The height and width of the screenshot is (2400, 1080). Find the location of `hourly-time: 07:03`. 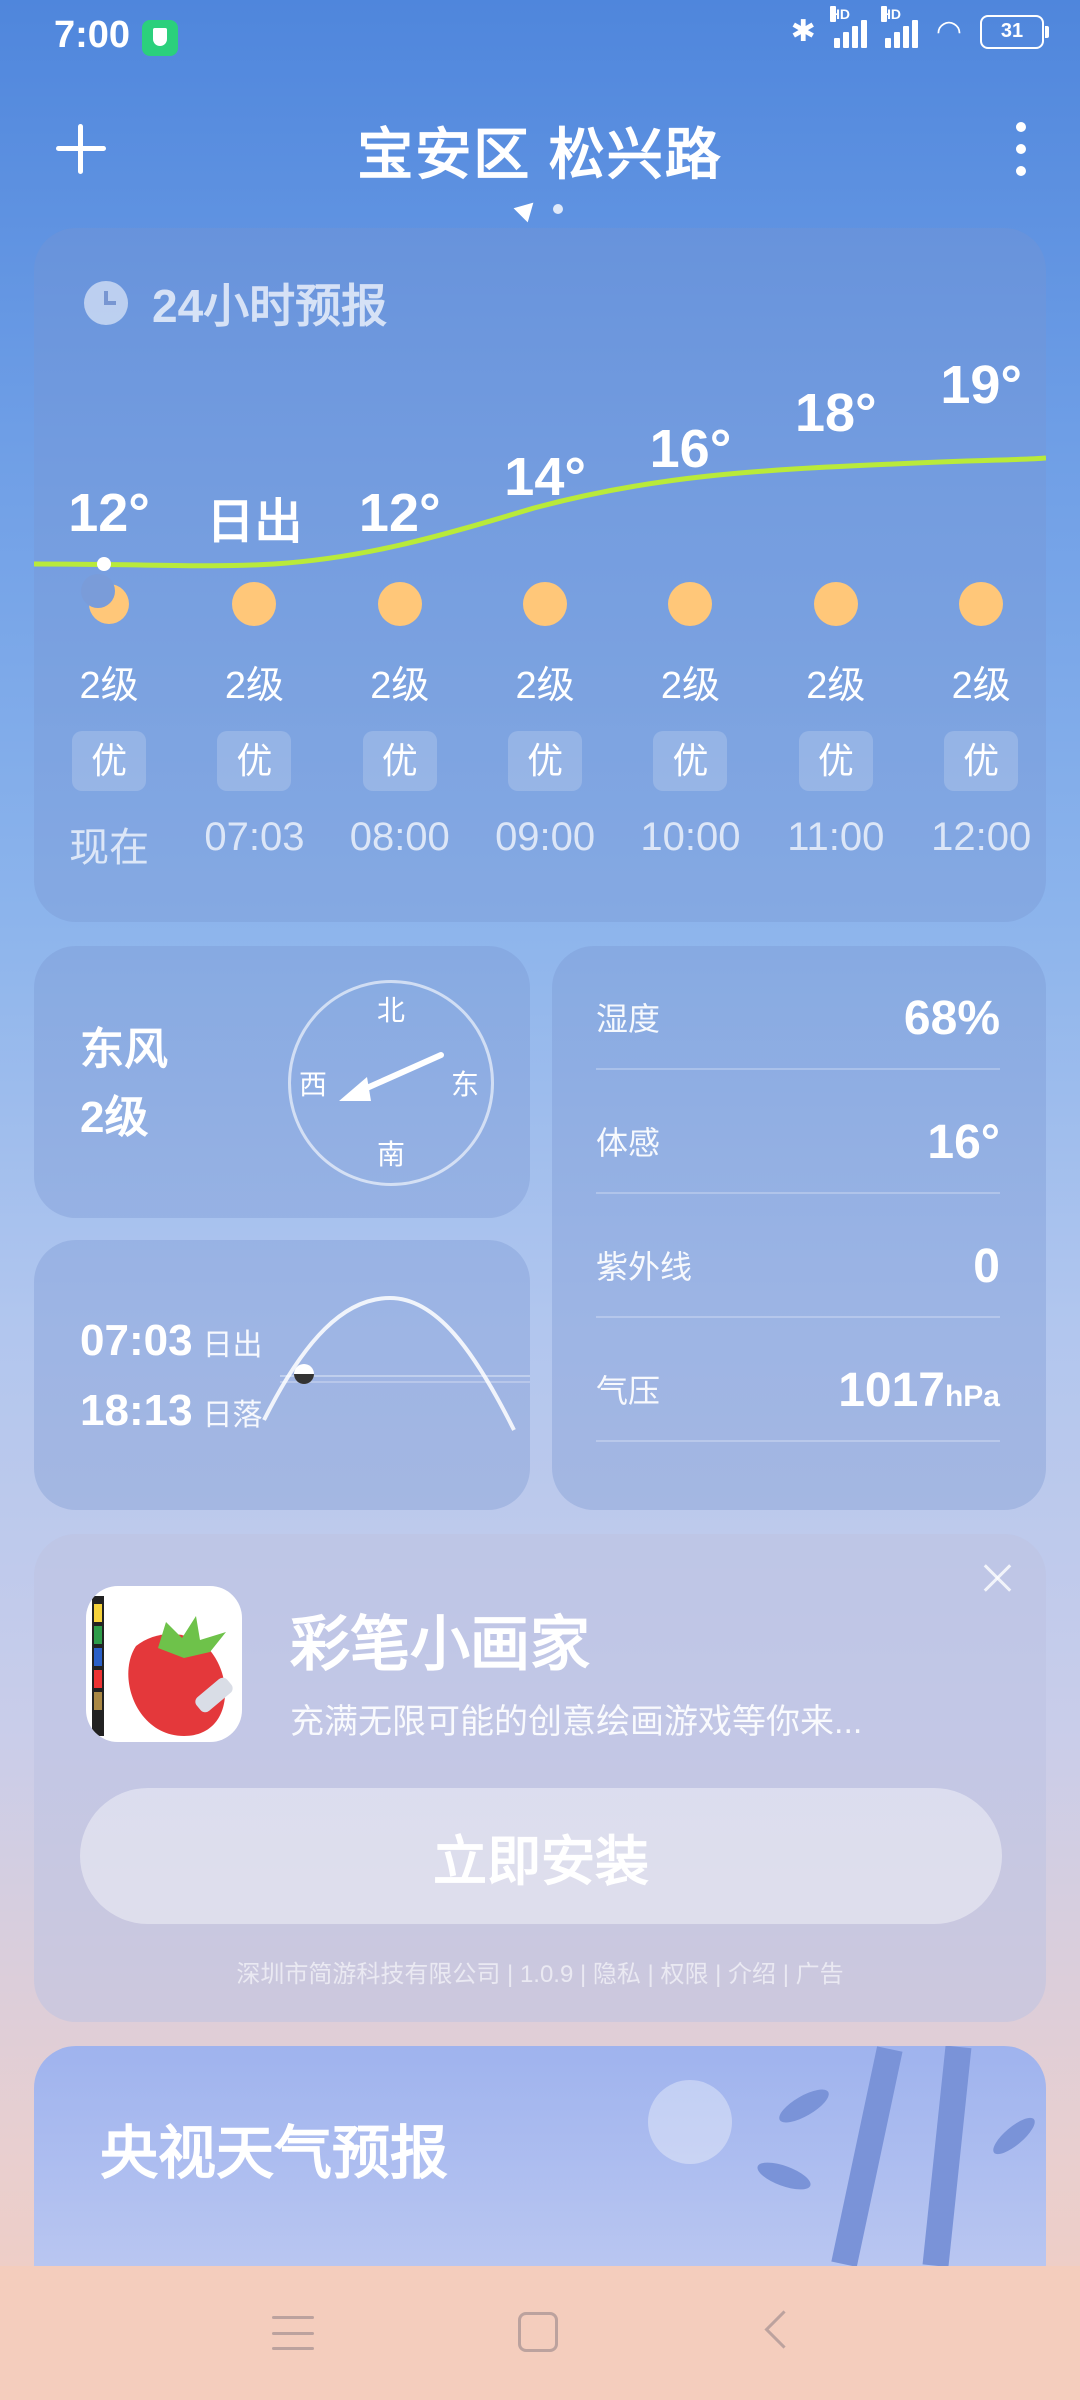

hourly-time: 07:03 is located at coordinates (254, 837).